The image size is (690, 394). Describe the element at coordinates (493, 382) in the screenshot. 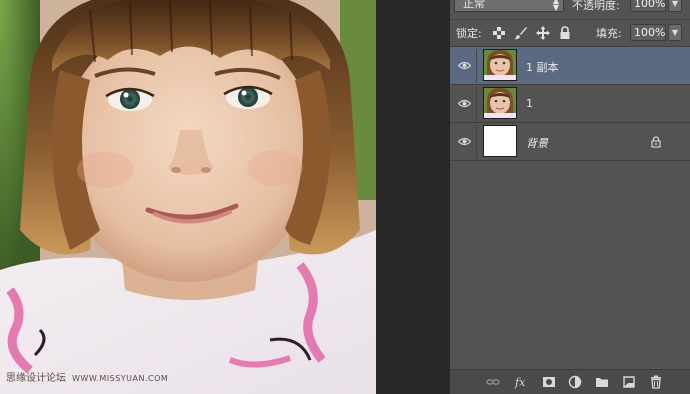

I see `link-icon` at that location.